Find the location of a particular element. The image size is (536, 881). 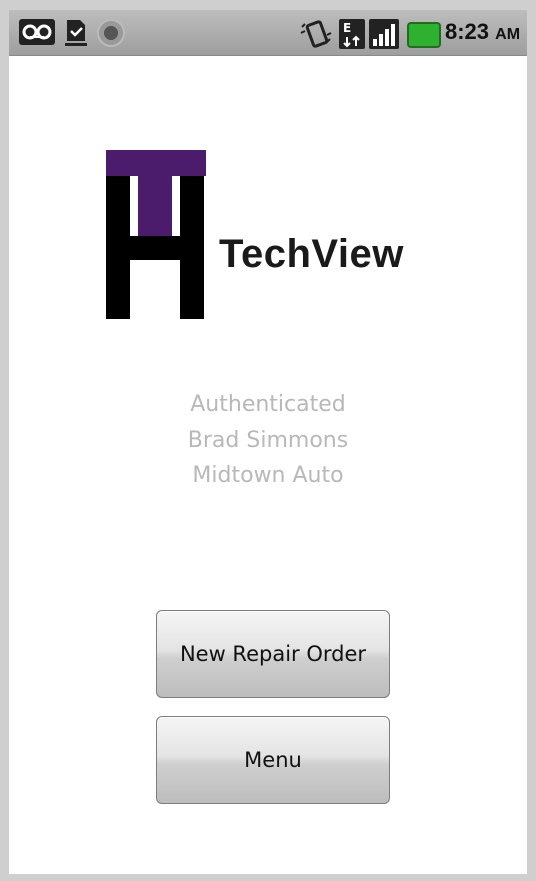

usb-icon is located at coordinates (111, 33).